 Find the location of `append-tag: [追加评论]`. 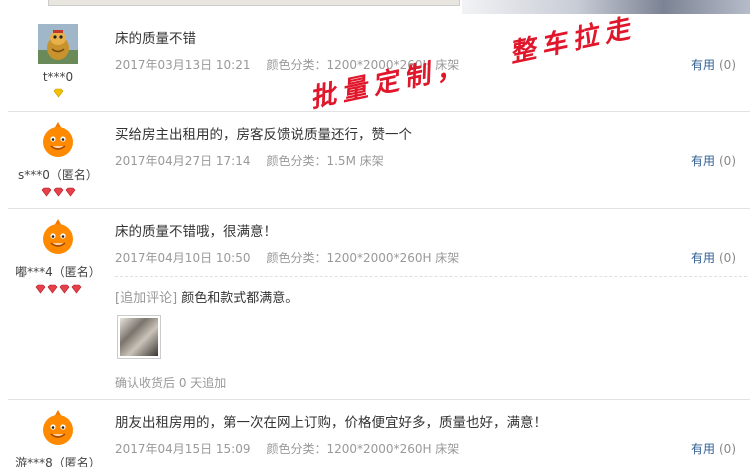

append-tag: [追加评论] is located at coordinates (146, 298).